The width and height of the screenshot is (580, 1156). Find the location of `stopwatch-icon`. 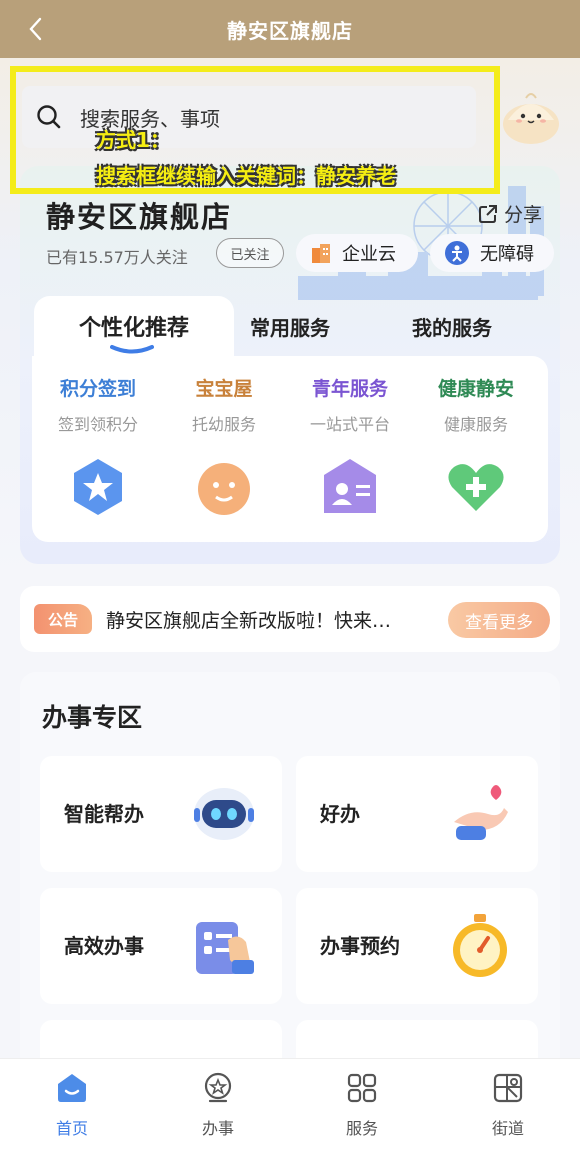

stopwatch-icon is located at coordinates (480, 945).